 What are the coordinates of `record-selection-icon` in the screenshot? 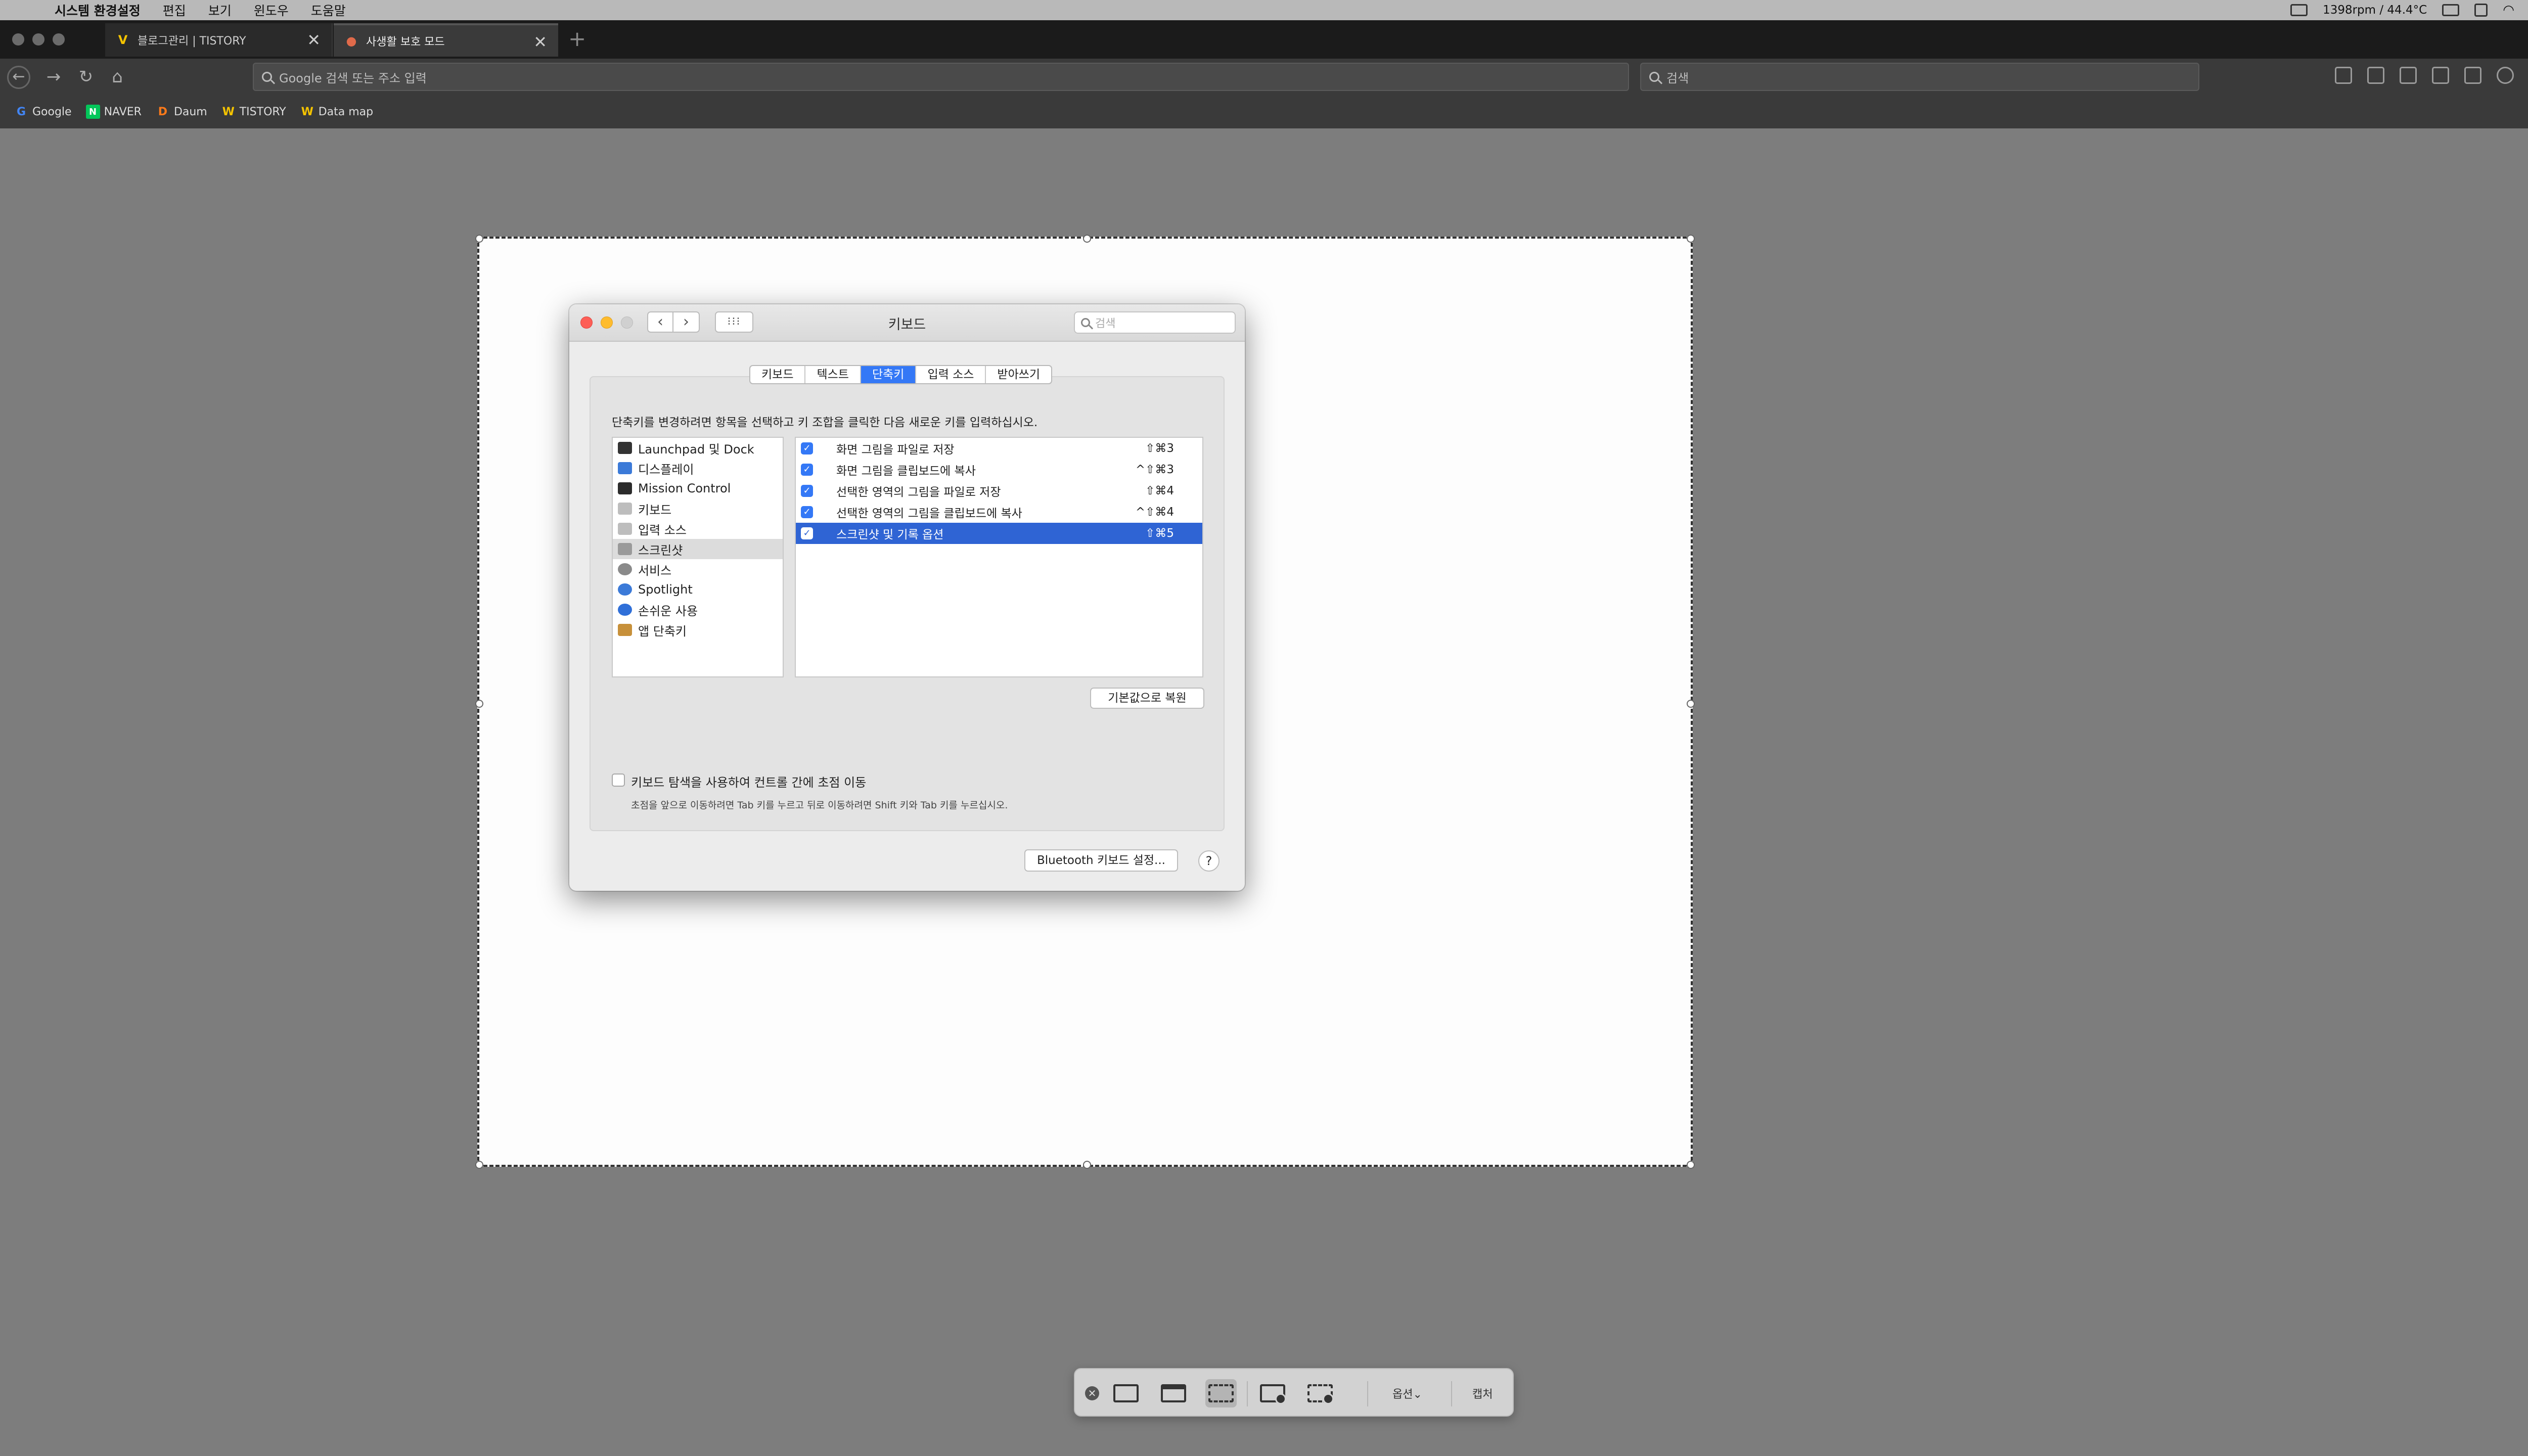 It's located at (1320, 1393).